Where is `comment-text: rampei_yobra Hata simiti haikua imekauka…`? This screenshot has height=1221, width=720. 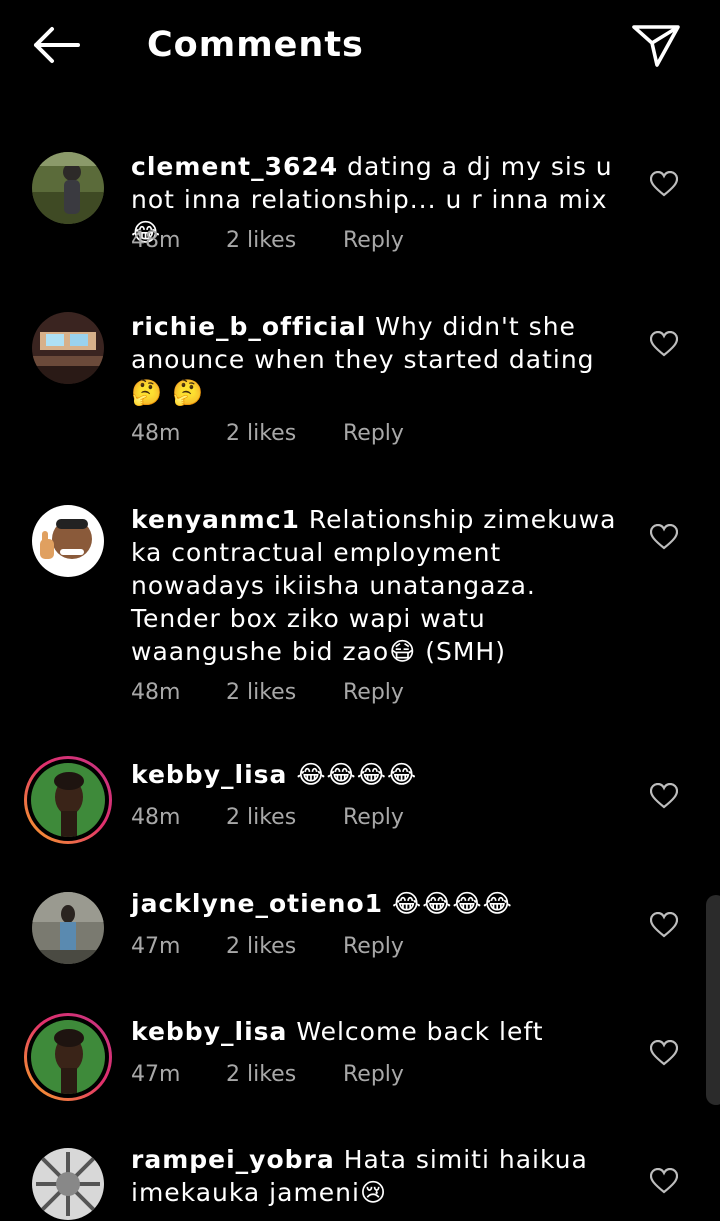 comment-text: rampei_yobra Hata simiti haikua imekauka… is located at coordinates (376, 1176).